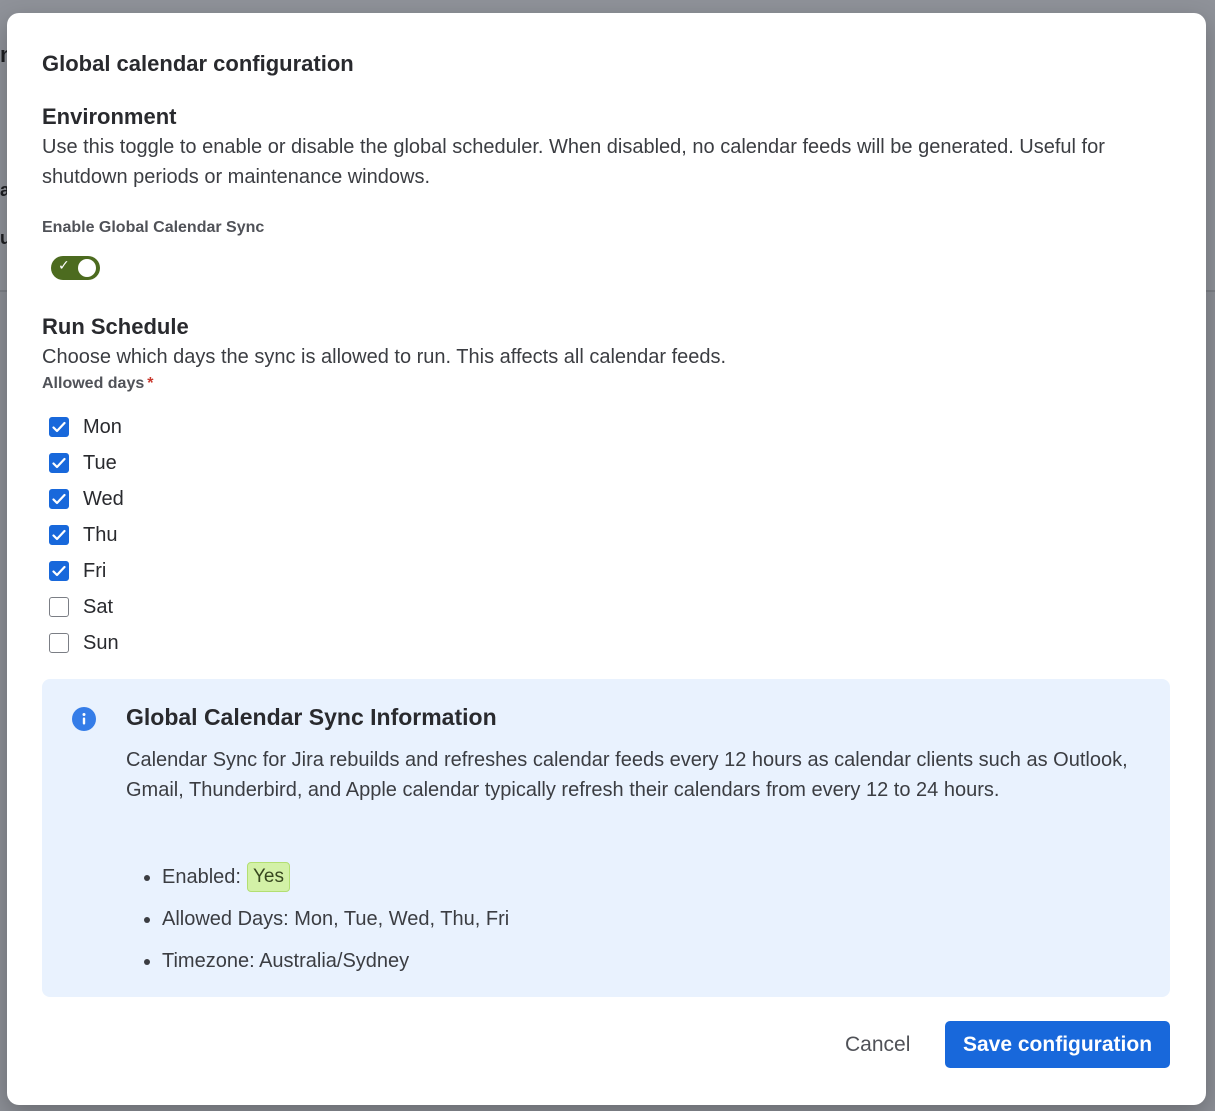 The image size is (1215, 1111). I want to click on checkbox-wed, so click(59, 499).